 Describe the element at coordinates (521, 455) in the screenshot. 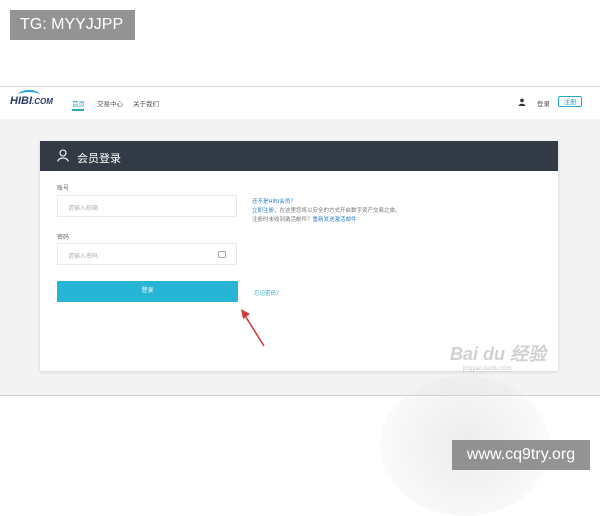

I see `site-tag: www.cq9try.org` at that location.